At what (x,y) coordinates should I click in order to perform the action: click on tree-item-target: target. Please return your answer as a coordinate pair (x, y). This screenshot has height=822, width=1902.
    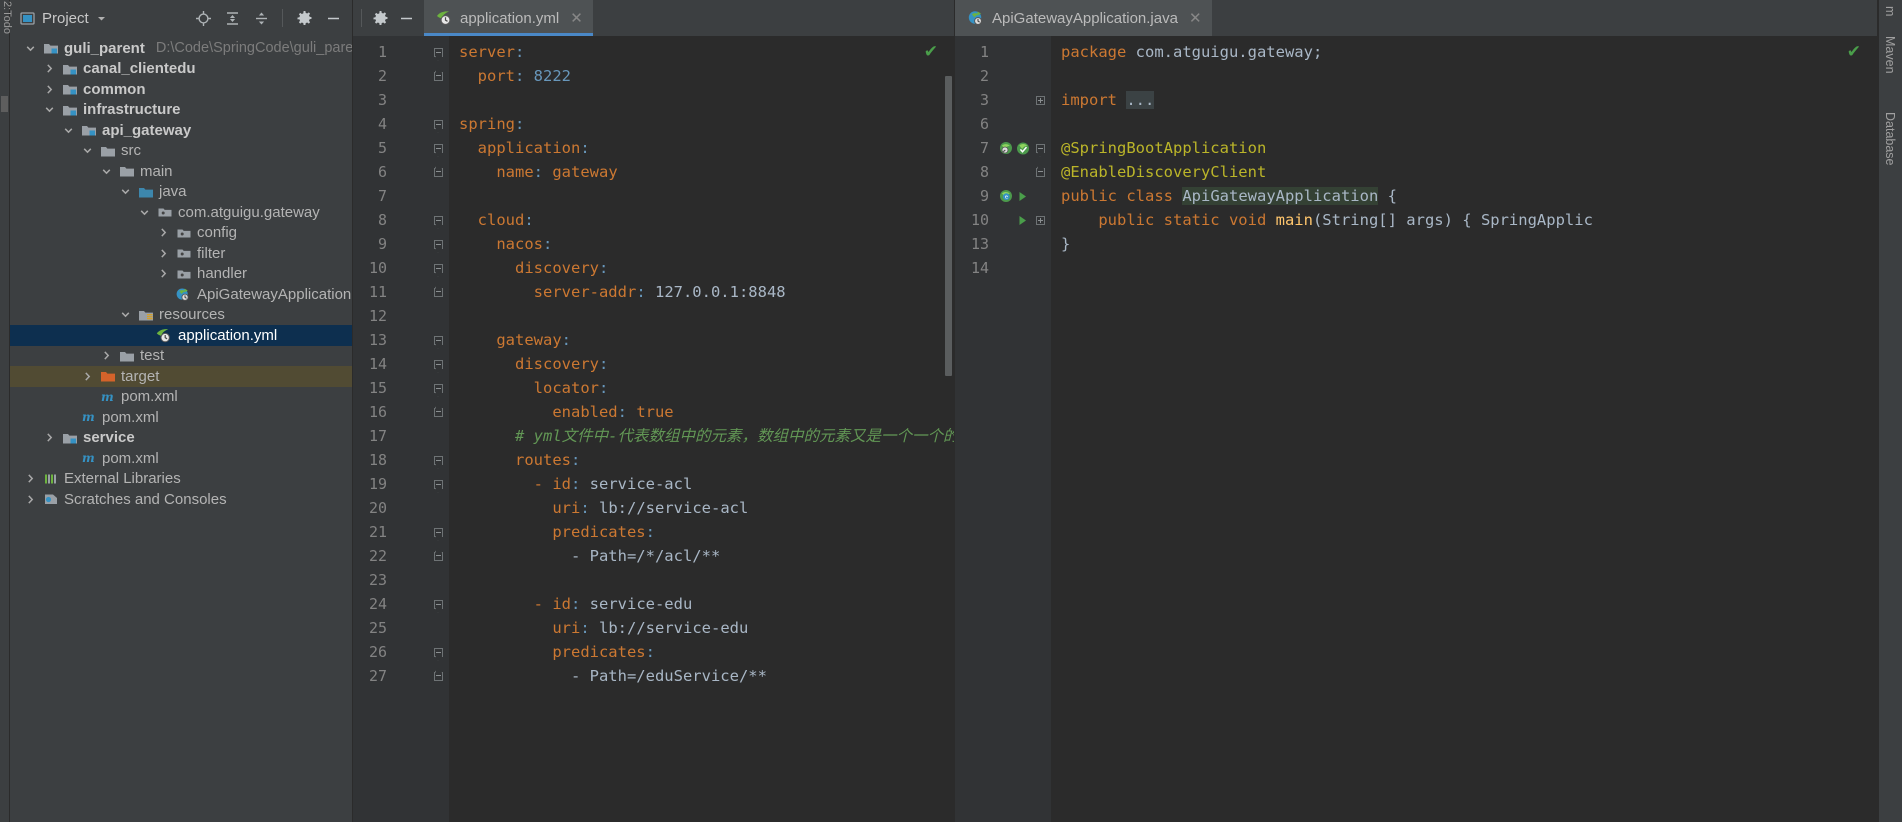
    Looking at the image, I should click on (181, 376).